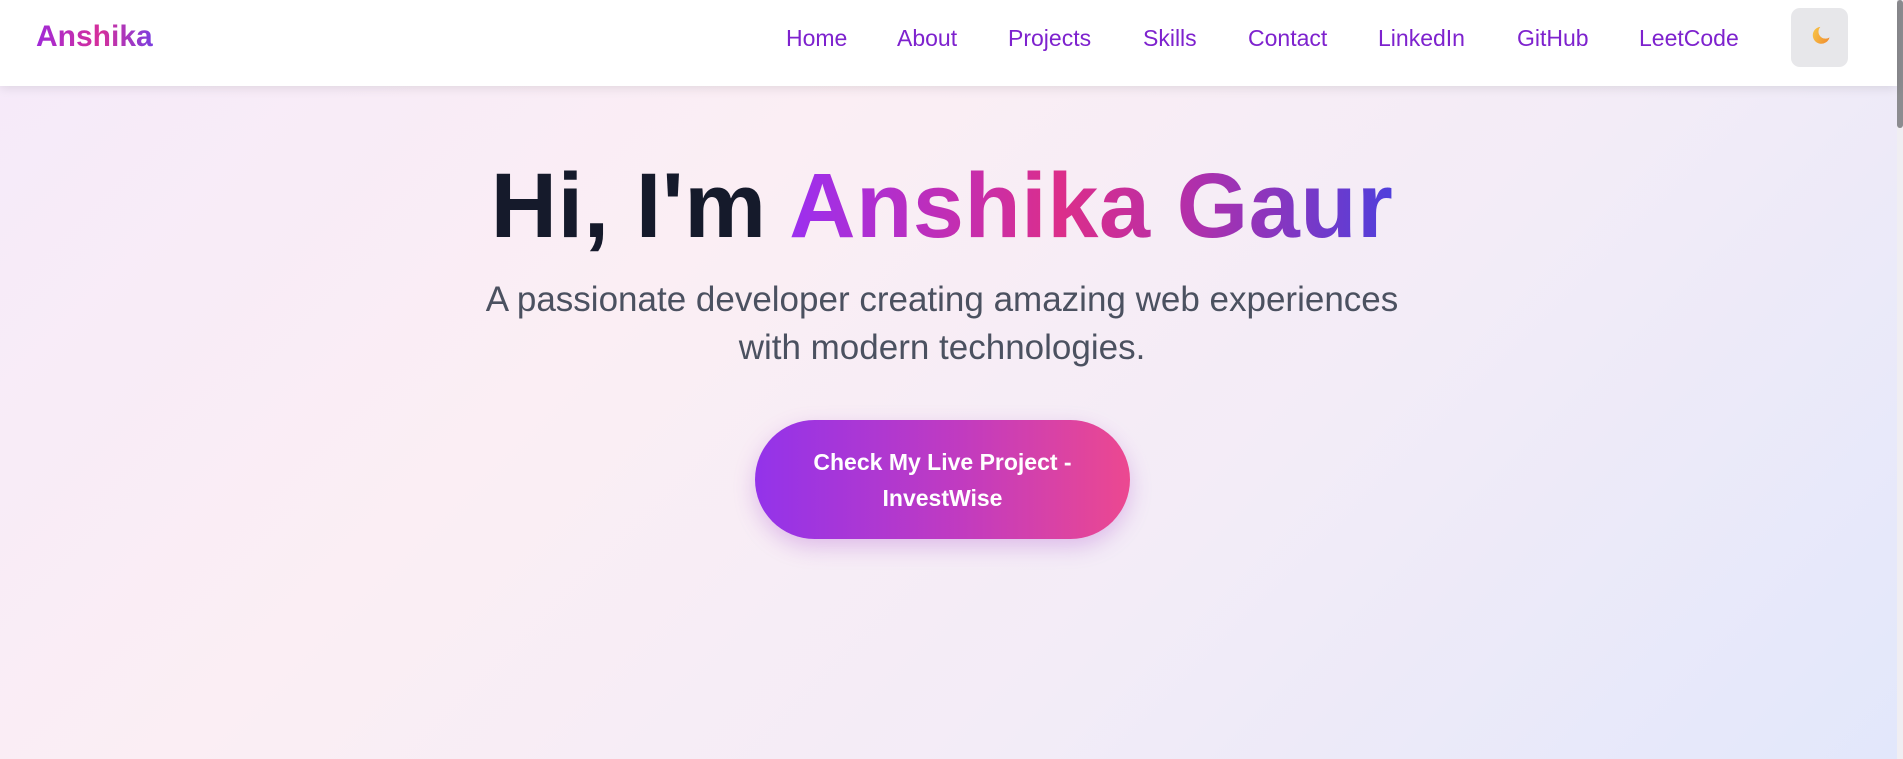  What do you see at coordinates (640, 206) in the screenshot?
I see `hero-greeting: Hi, I'm` at bounding box center [640, 206].